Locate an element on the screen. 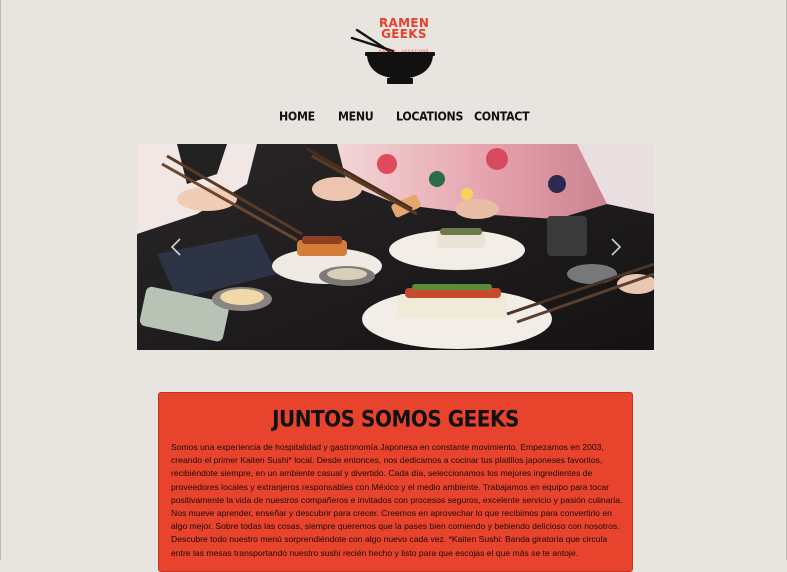 The image size is (787, 572). nav-locations: LOCATIONS is located at coordinates (429, 116).